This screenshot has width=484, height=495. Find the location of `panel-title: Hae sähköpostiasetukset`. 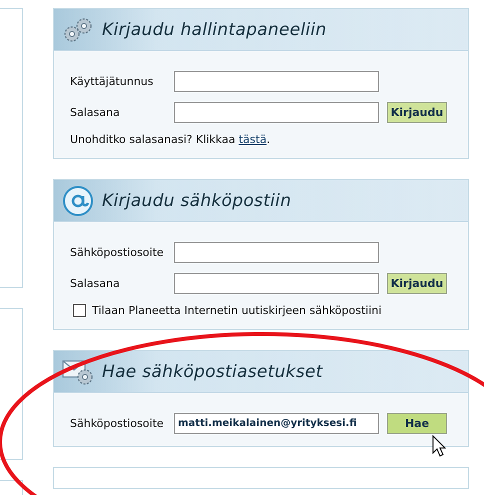

panel-title: Hae sähköpostiasetukset is located at coordinates (212, 372).